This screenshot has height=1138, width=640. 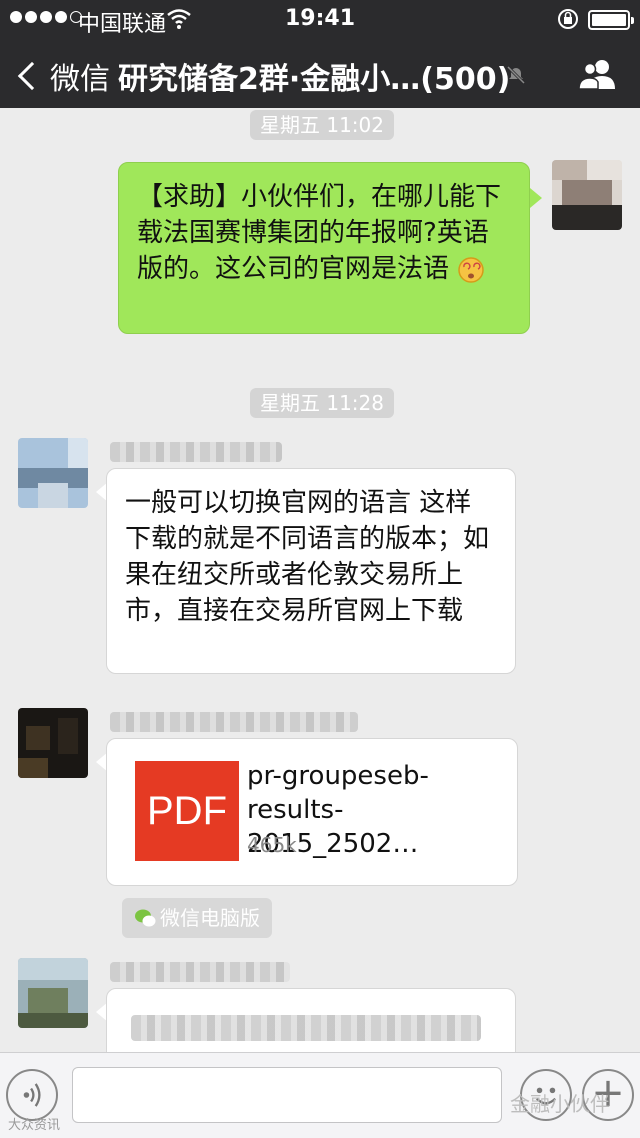 I want to click on message-text: 【求助】小伙伴们，在哪儿能下载法国赛博集团的年报啊?英语版的。这公司的官网是法语, so click(x=319, y=233).